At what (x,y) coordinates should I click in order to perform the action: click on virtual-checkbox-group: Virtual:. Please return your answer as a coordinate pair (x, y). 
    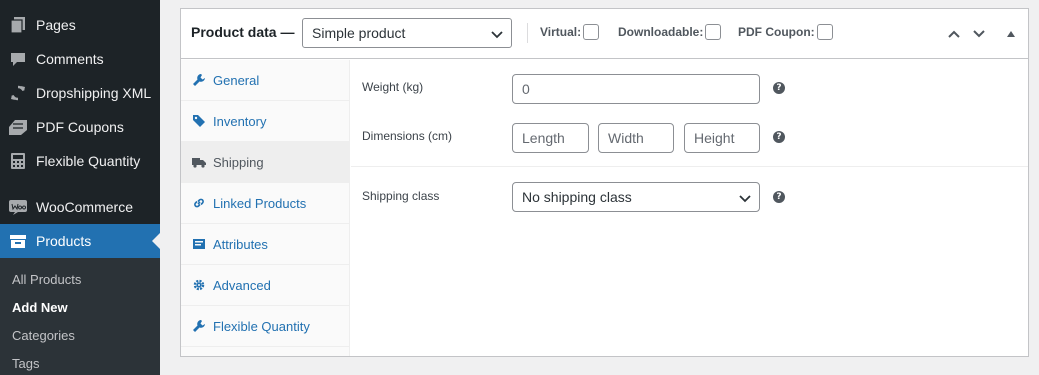
    Looking at the image, I should click on (570, 32).